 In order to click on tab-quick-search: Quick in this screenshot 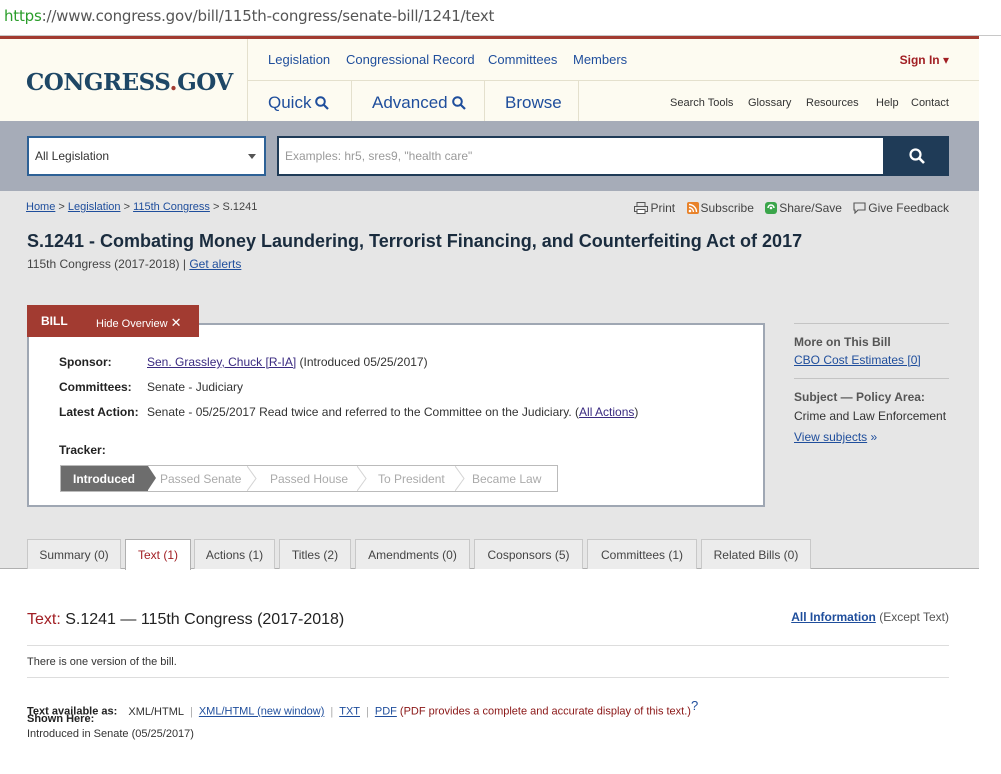, I will do `click(300, 102)`.